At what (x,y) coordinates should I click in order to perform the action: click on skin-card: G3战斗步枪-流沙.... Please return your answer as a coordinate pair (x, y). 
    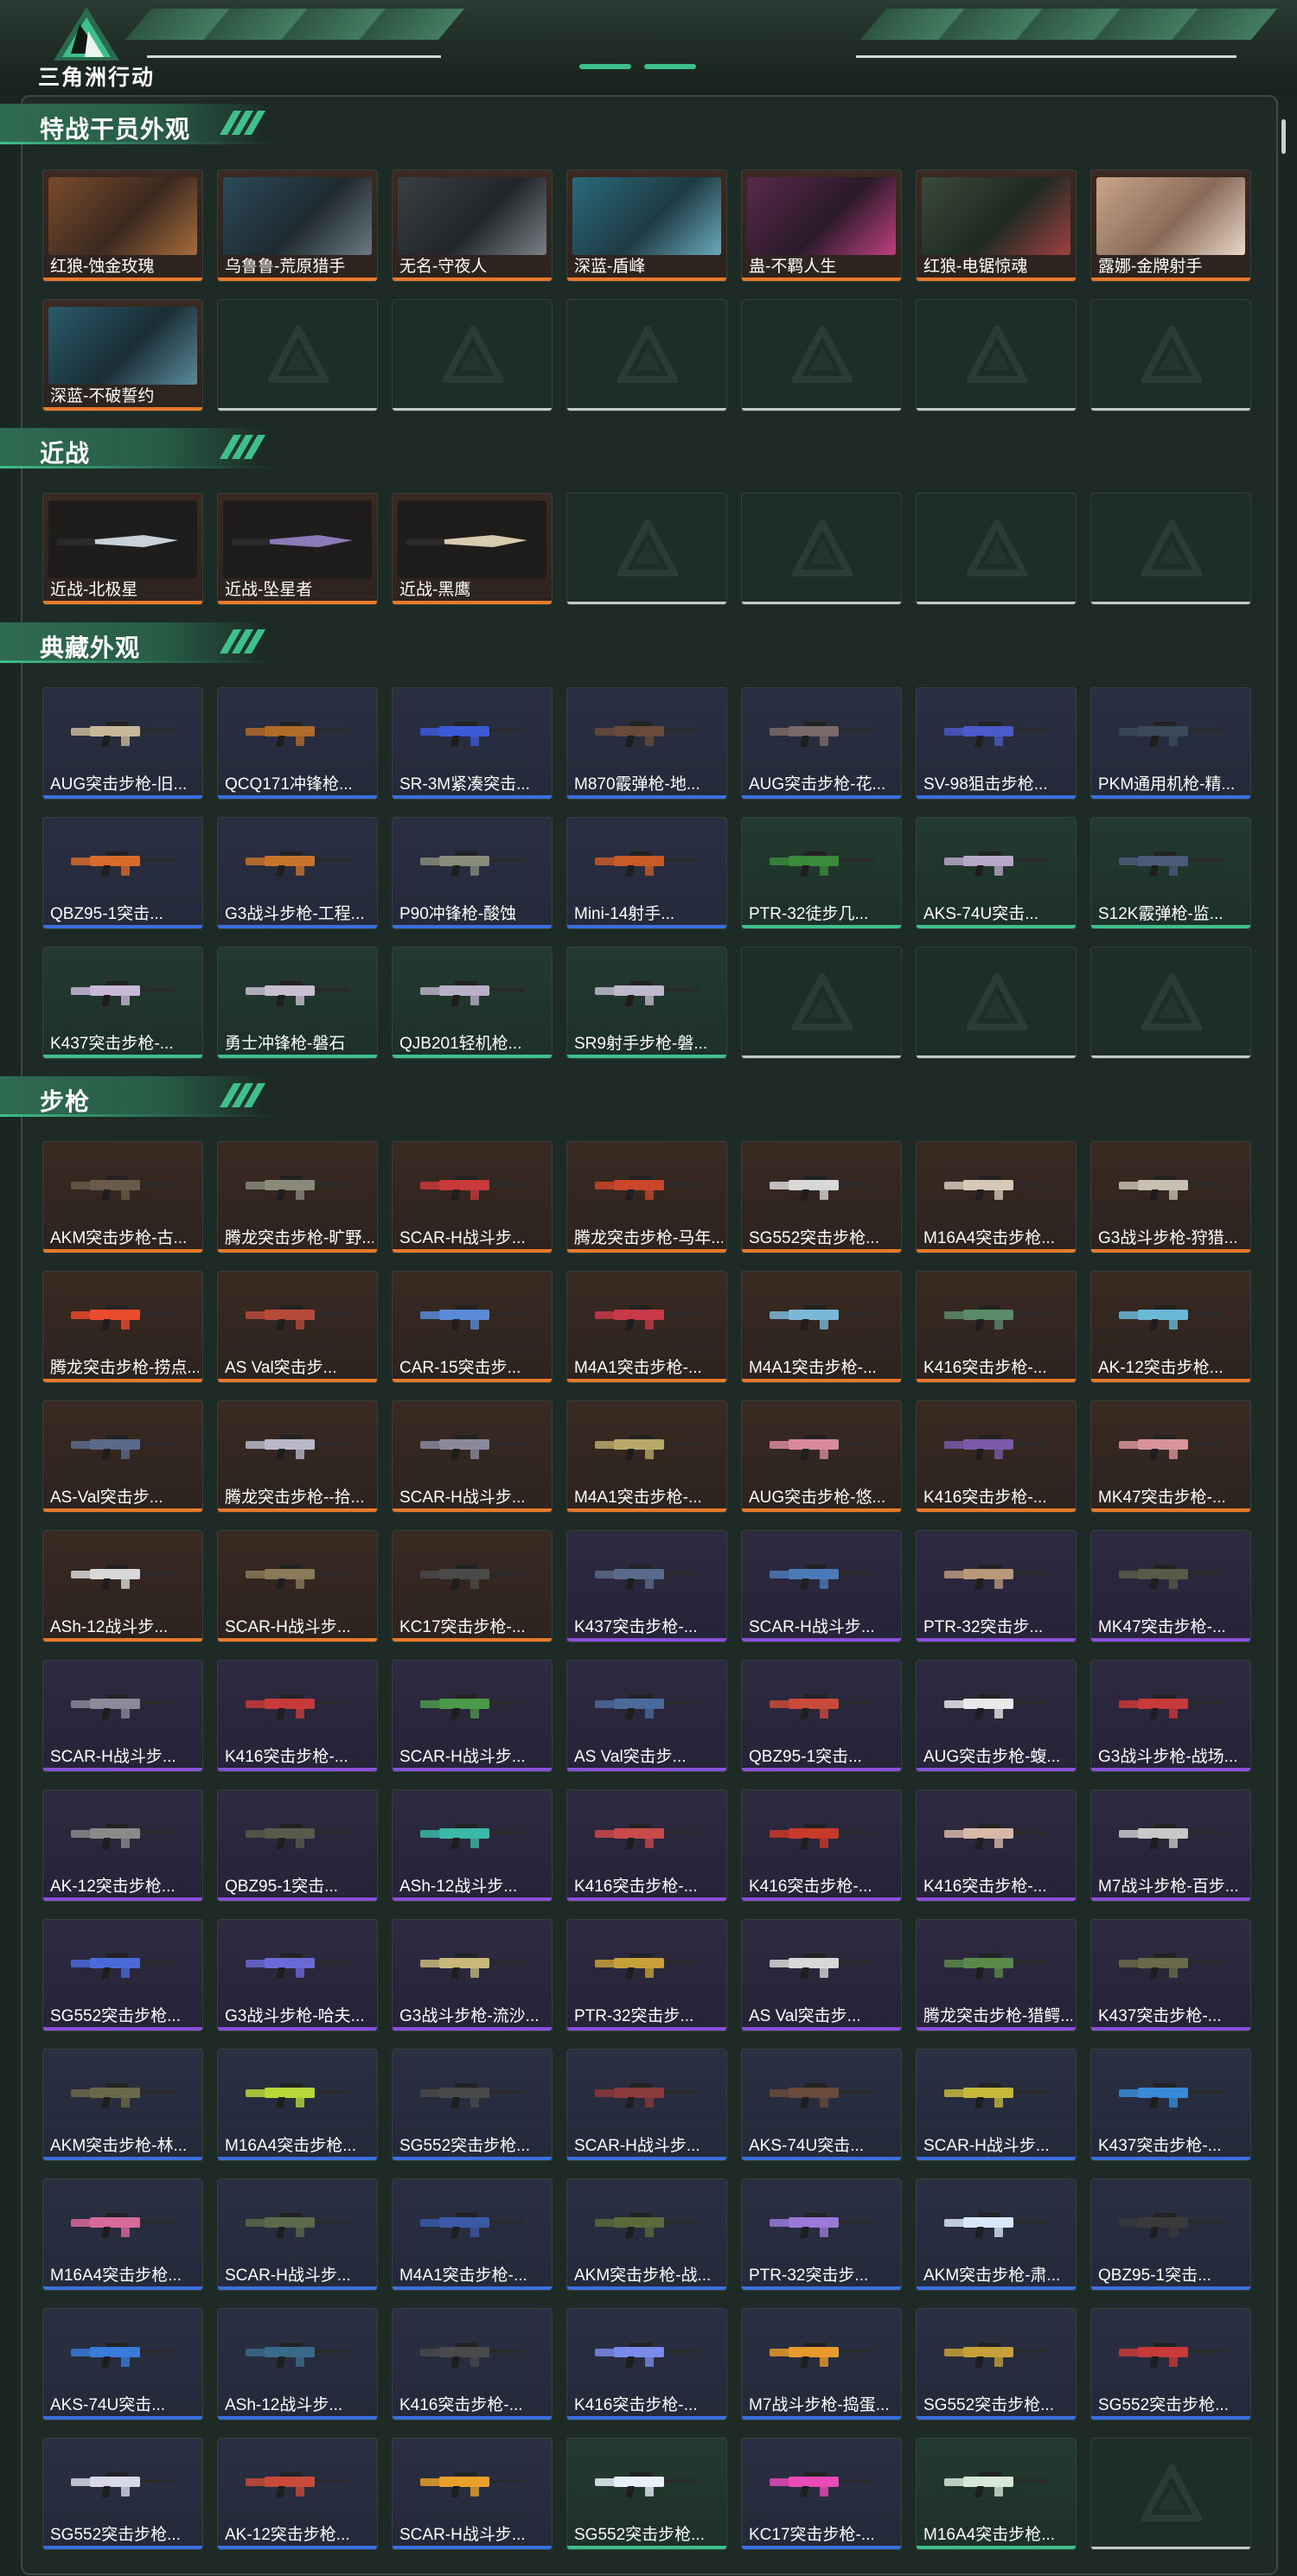
    Looking at the image, I should click on (473, 1975).